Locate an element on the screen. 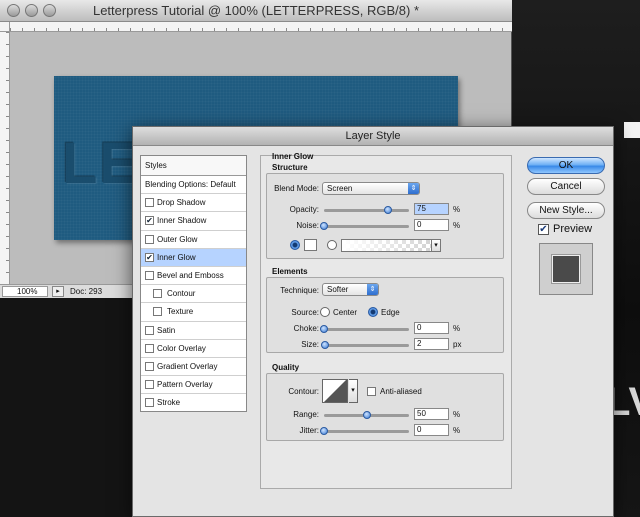  vertical-ruler is located at coordinates (5, 158).